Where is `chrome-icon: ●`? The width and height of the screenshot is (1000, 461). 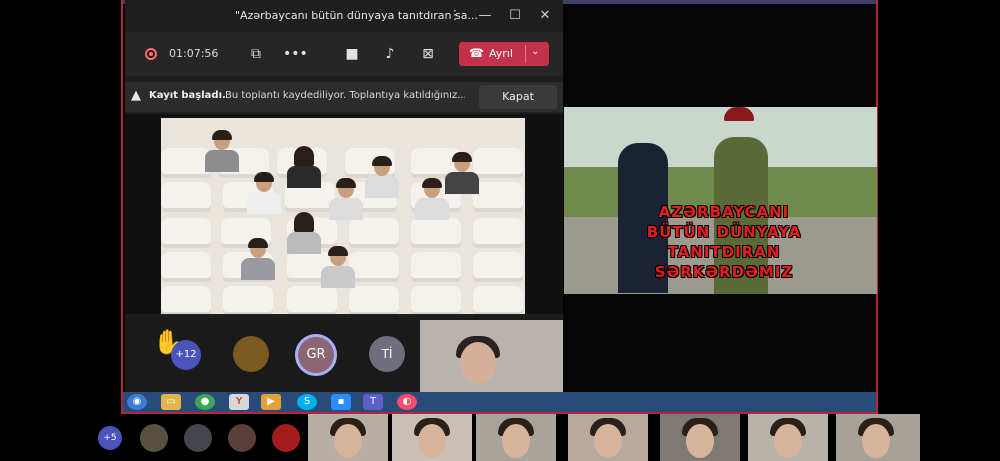
chrome-icon: ● is located at coordinates (205, 402).